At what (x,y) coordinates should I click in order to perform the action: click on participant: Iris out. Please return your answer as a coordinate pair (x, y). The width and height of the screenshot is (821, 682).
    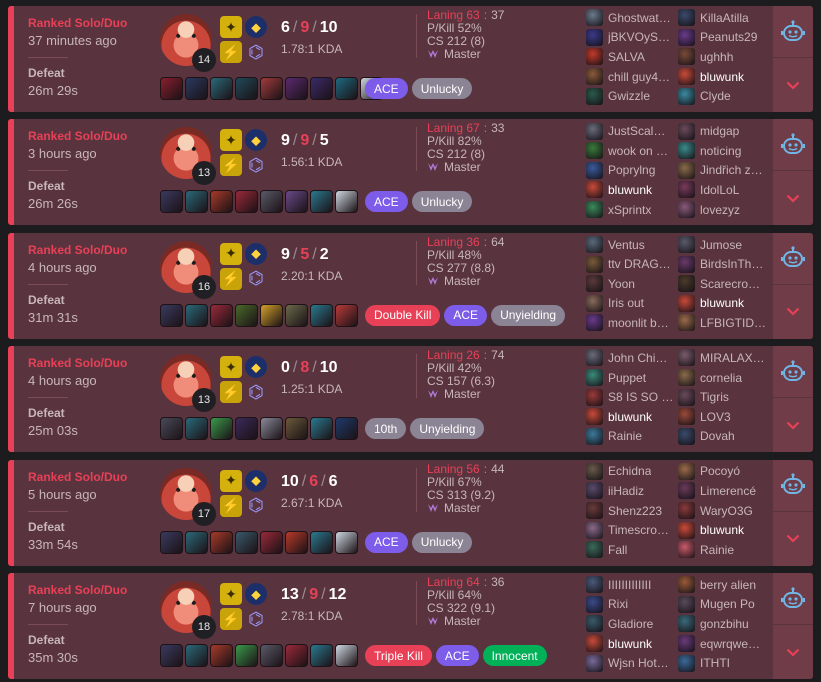
    Looking at the image, I should click on (632, 304).